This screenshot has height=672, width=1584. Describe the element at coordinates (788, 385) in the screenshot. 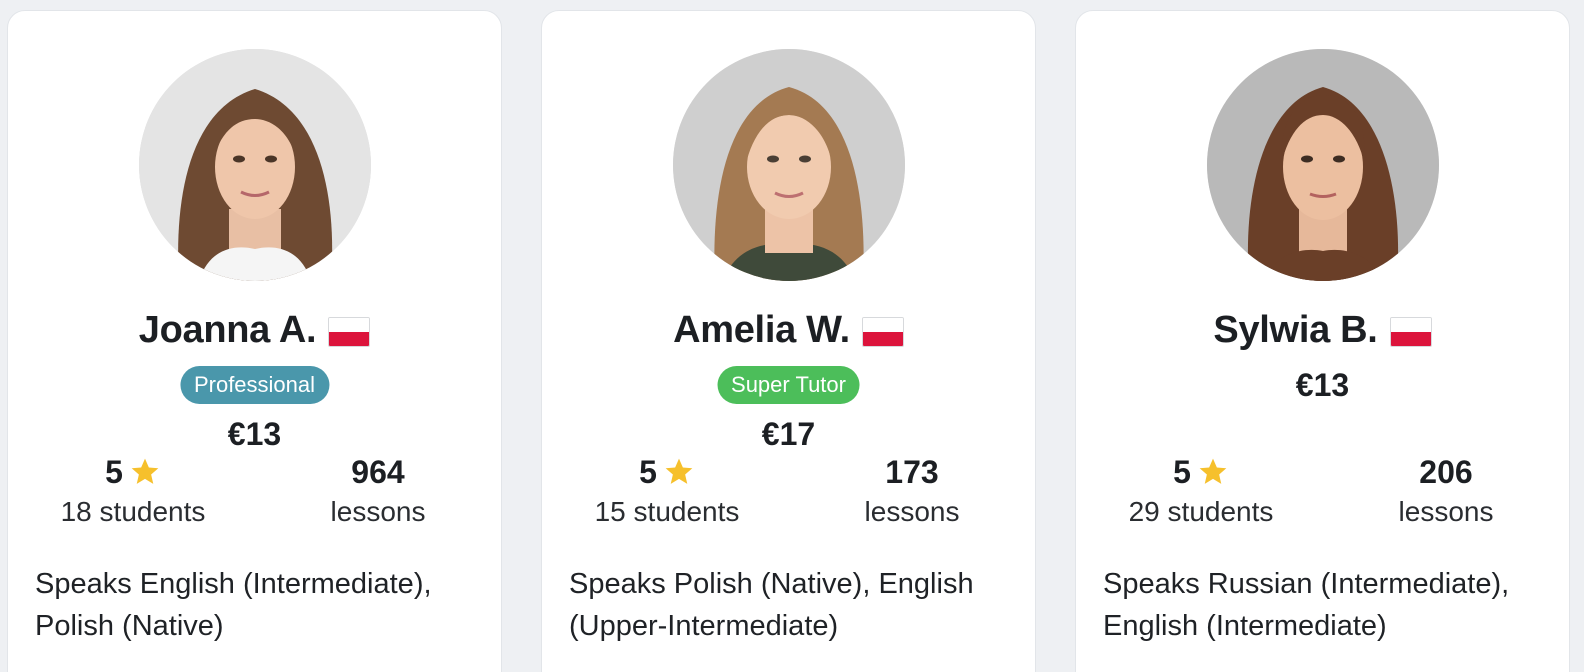

I see `tutor-badge-super-tutor: Super Tutor` at that location.